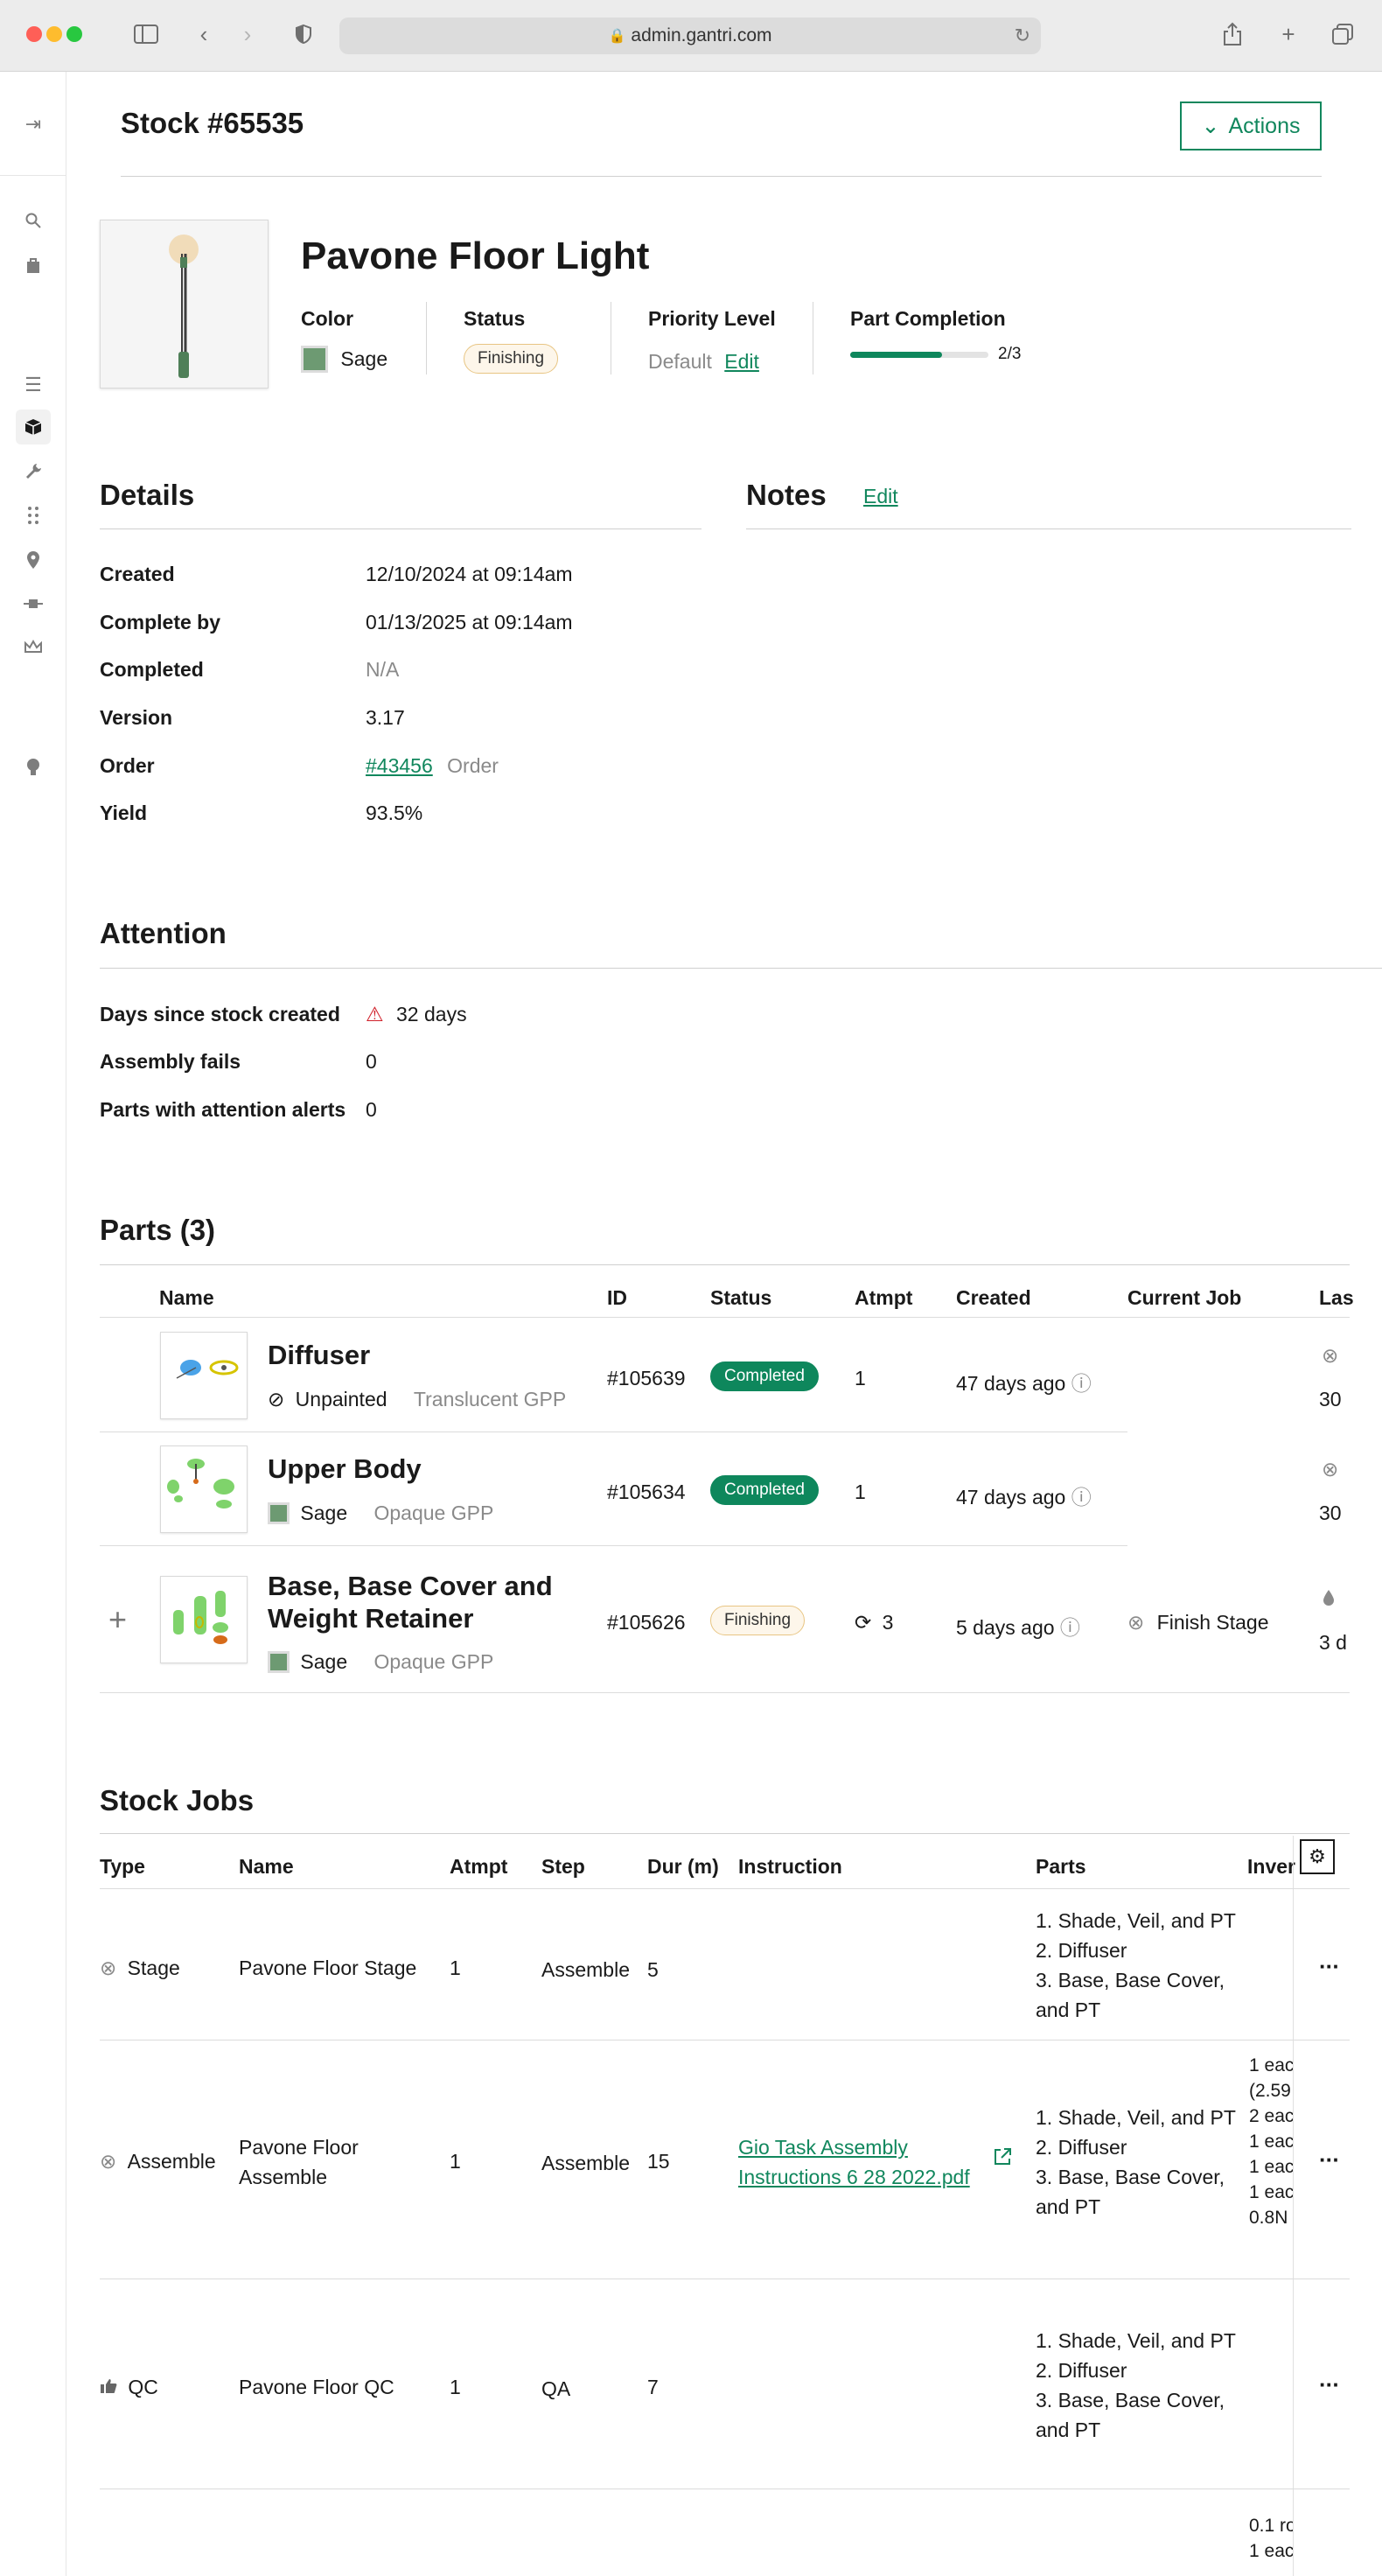 The image size is (1382, 2576). Describe the element at coordinates (646, 1492) in the screenshot. I see `part-id: #105634` at that location.